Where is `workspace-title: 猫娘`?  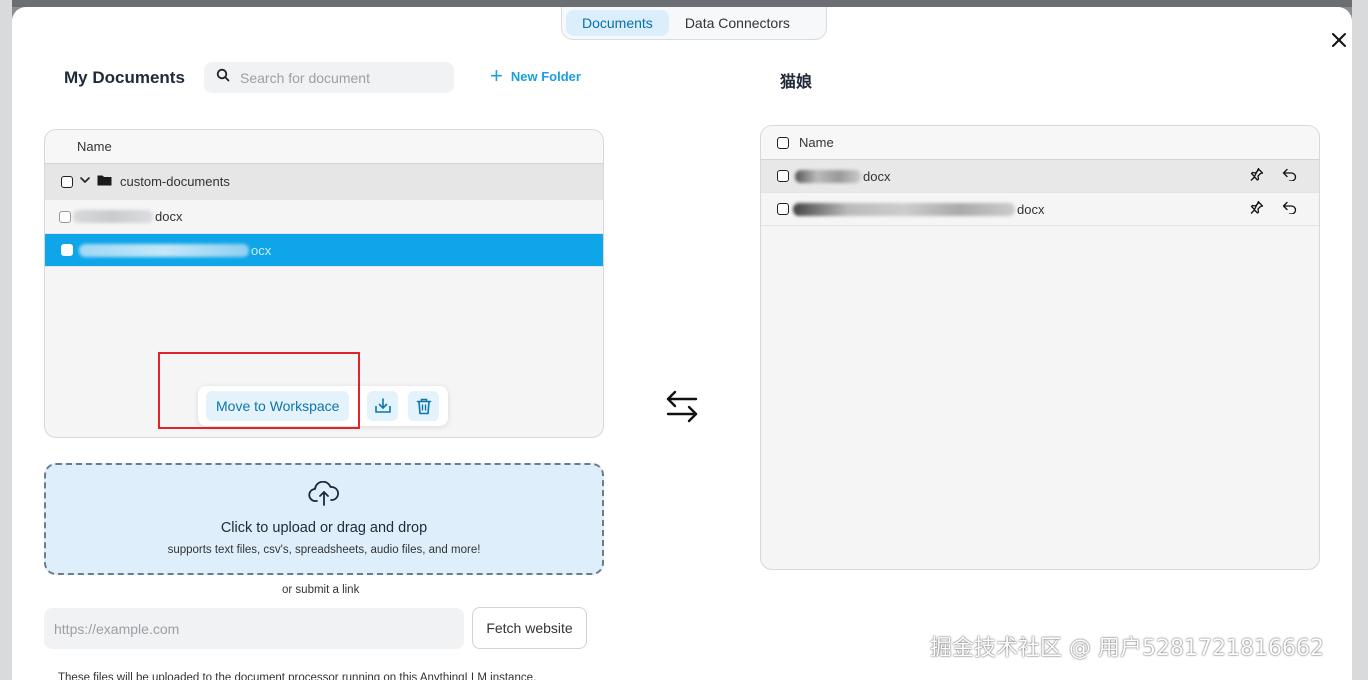
workspace-title: 猫娘 is located at coordinates (796, 82).